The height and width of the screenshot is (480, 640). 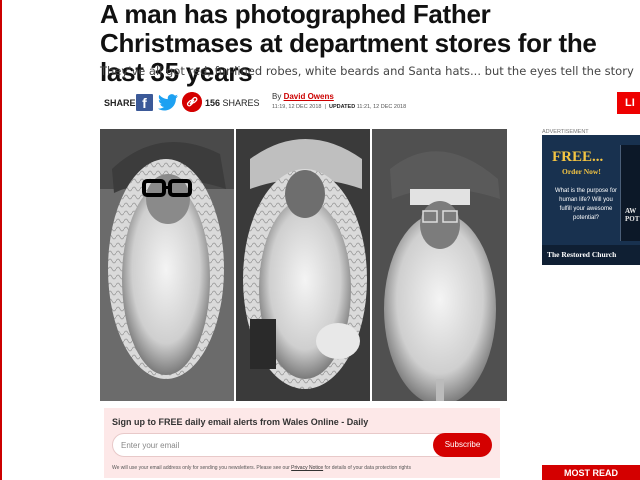 I want to click on byline: By David Owens, so click(x=303, y=96).